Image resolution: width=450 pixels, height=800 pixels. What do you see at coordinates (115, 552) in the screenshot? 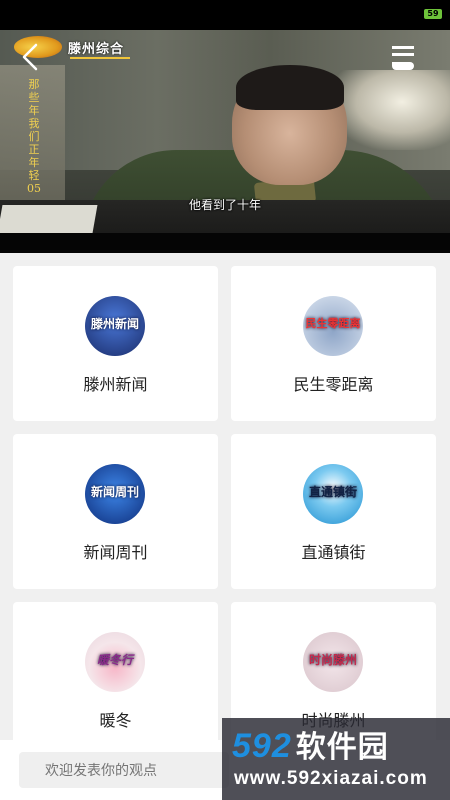
I see `program-label: 新闻周刊` at bounding box center [115, 552].